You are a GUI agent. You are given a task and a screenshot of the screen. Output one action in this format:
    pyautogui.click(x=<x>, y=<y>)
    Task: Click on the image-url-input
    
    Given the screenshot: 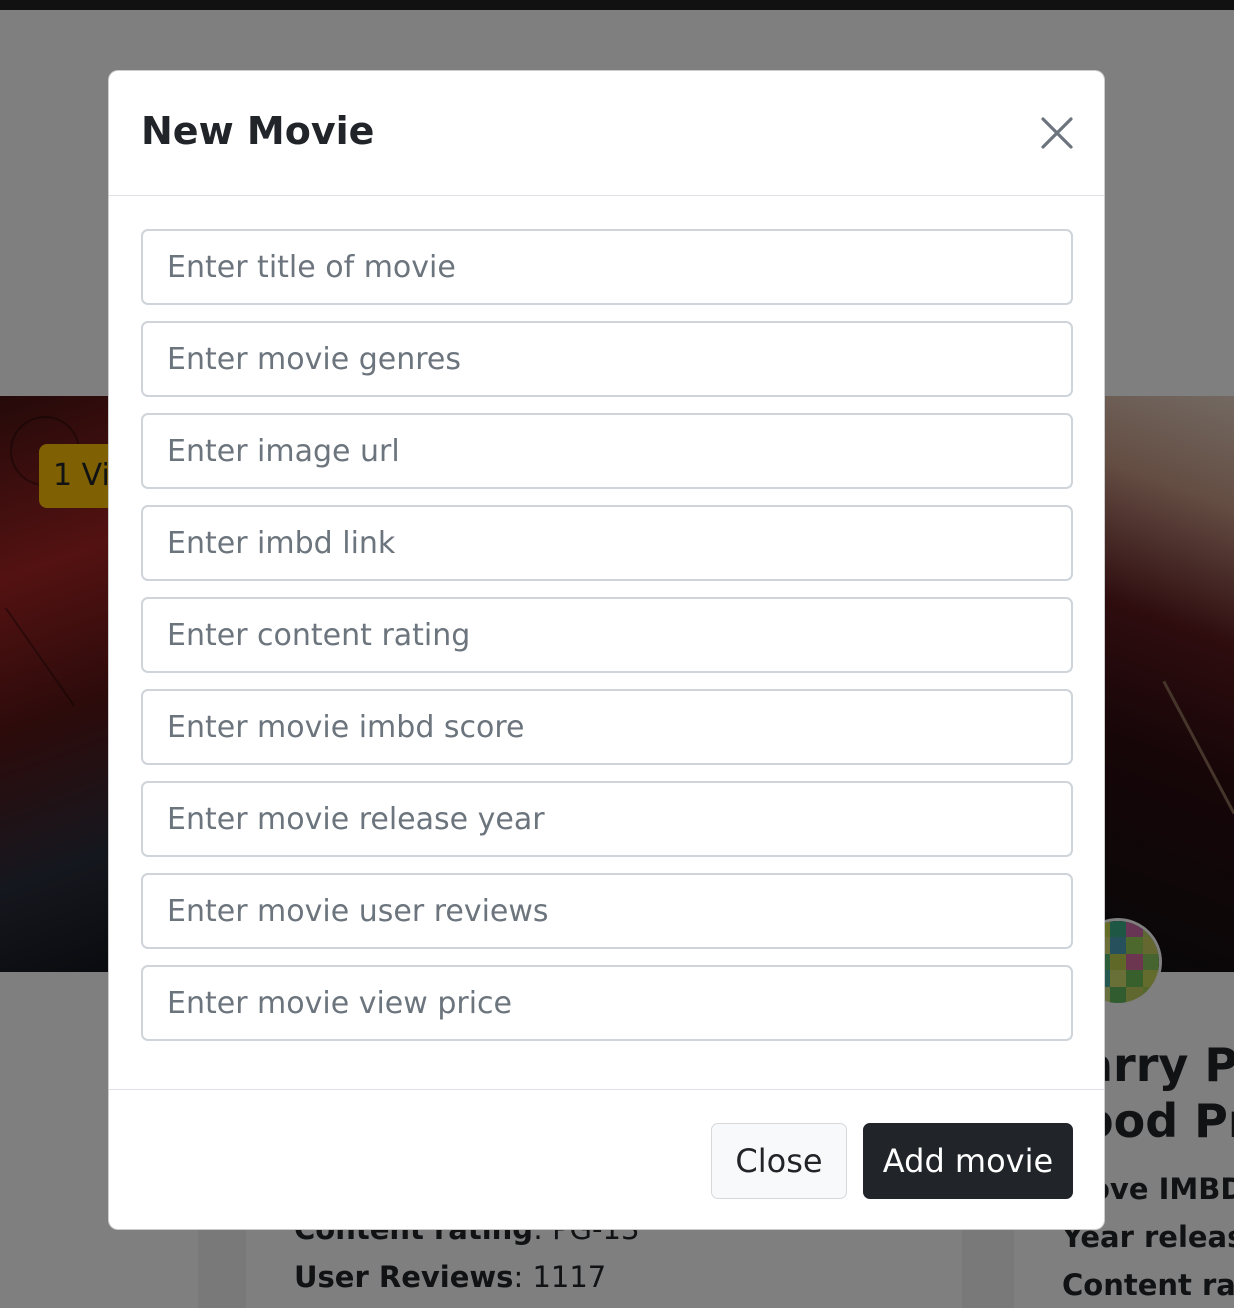 What is the action you would take?
    pyautogui.click(x=607, y=451)
    